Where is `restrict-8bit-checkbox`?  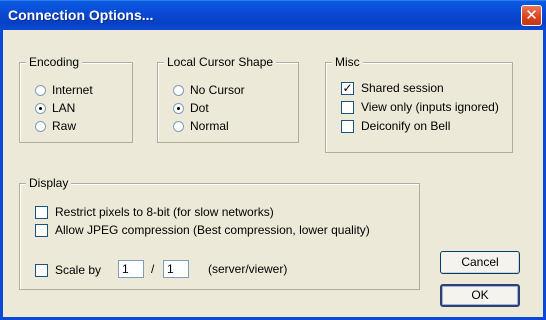 restrict-8bit-checkbox is located at coordinates (41, 212).